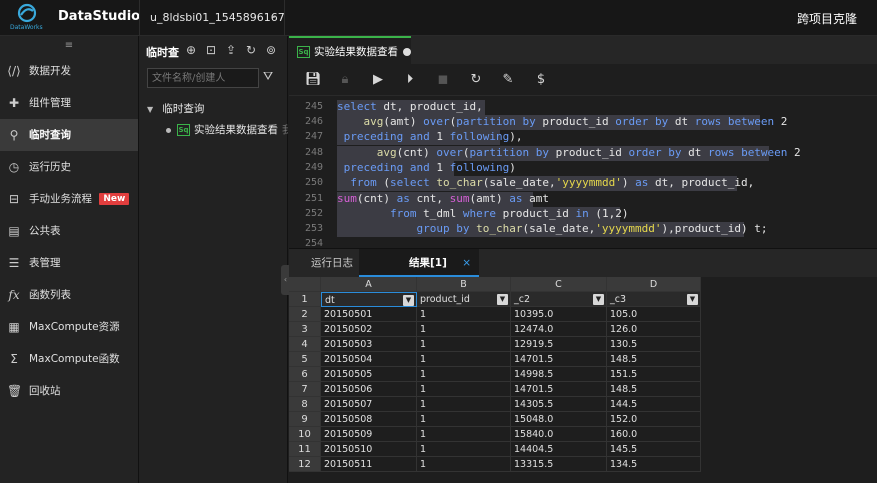  Describe the element at coordinates (69, 391) in the screenshot. I see `sidebar-item-recycle-bin: 🗑 回收站` at that location.